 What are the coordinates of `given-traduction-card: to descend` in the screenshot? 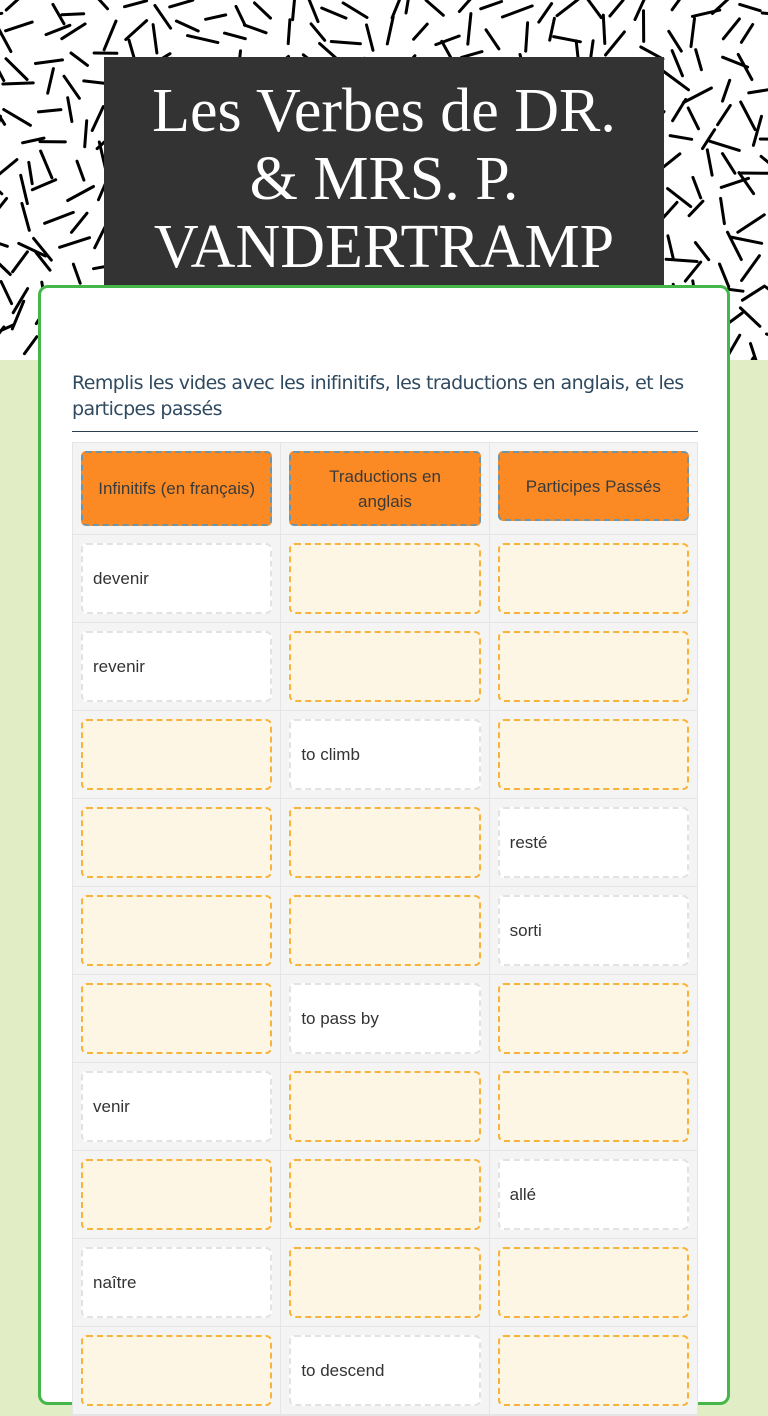 It's located at (384, 1370).